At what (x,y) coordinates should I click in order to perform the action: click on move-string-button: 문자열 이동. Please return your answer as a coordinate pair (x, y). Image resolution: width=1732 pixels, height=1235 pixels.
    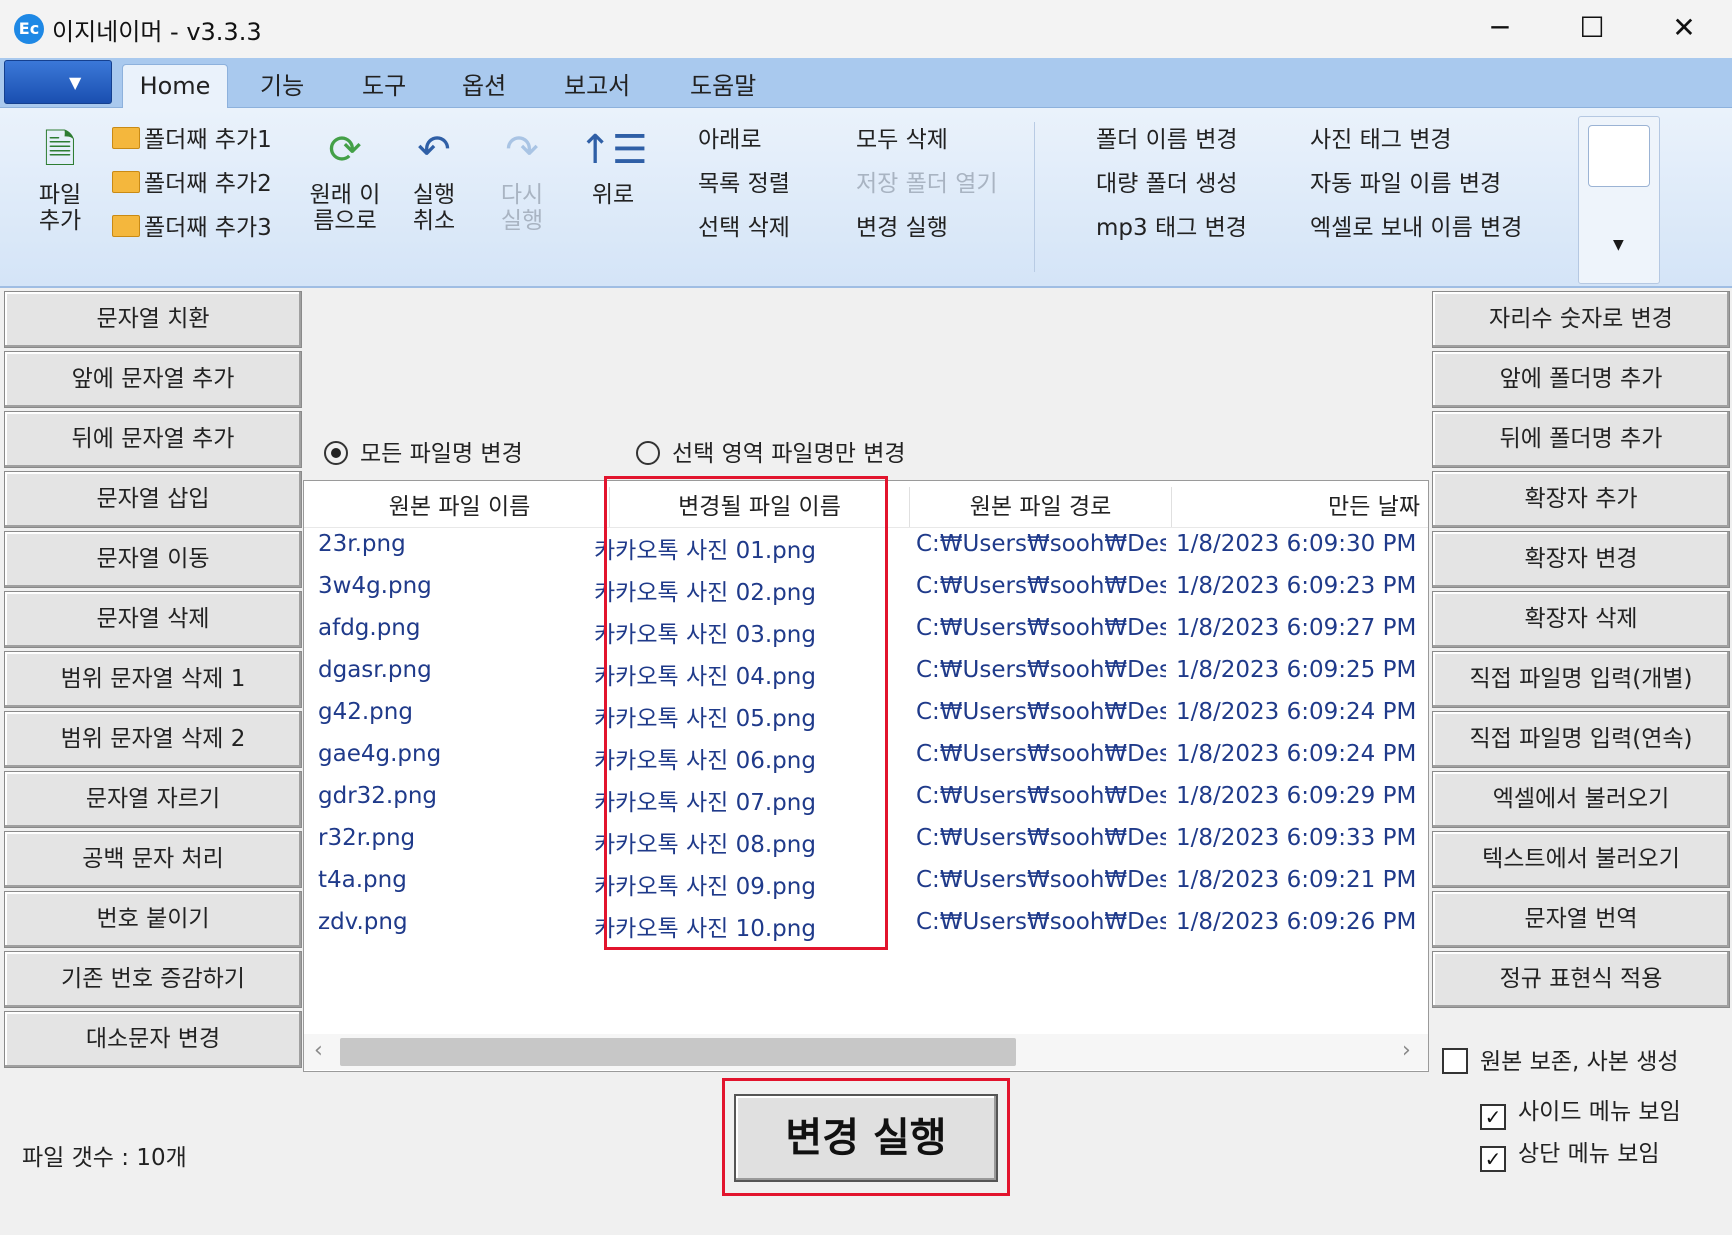
    Looking at the image, I should click on (153, 559).